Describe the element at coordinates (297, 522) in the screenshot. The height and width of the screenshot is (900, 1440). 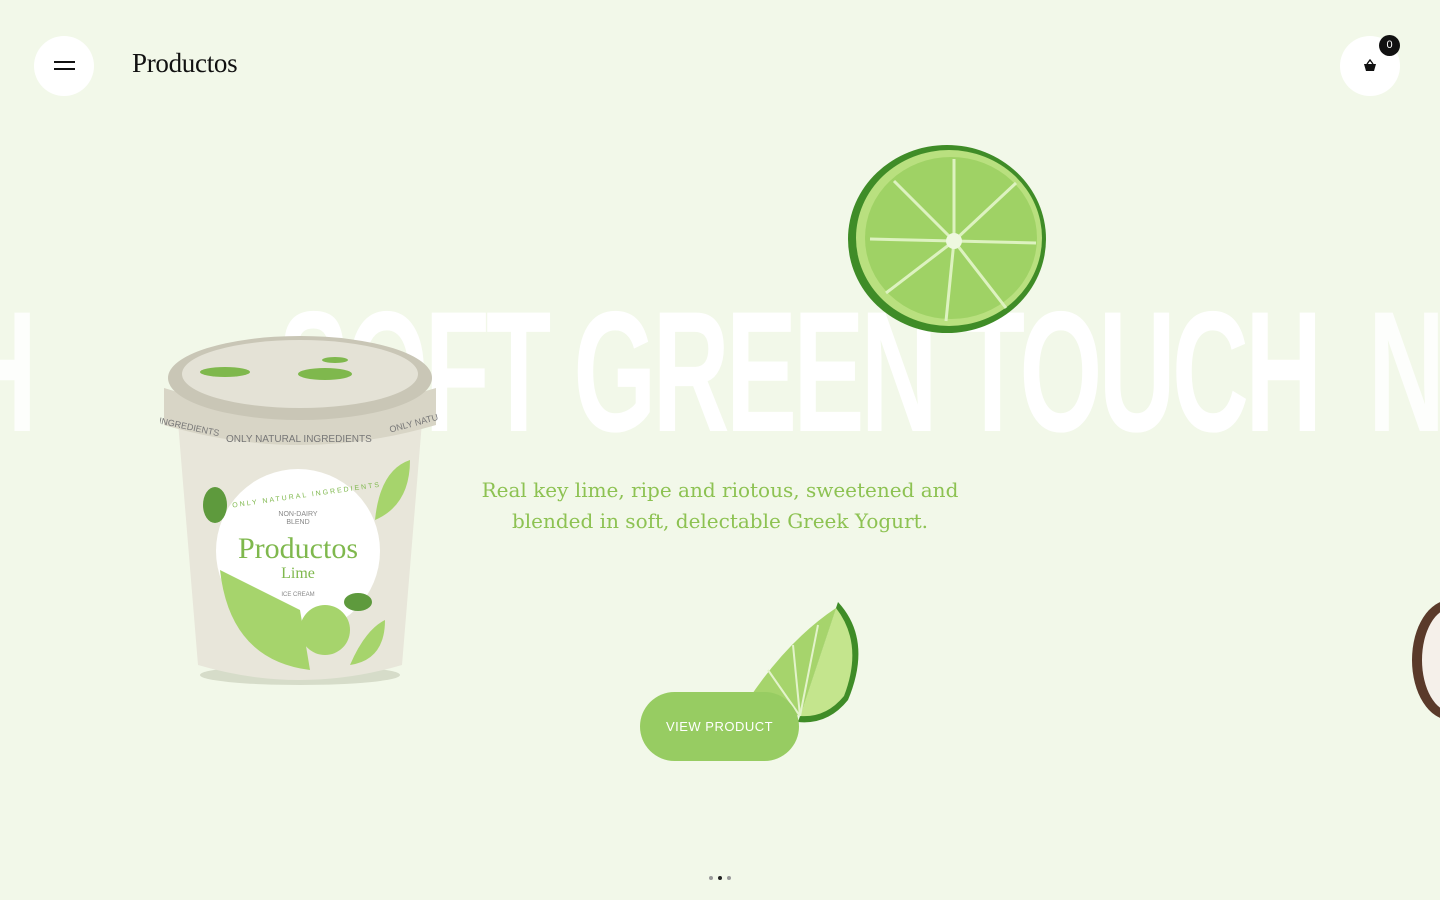
I see `label-blend-line2: BLEND` at that location.